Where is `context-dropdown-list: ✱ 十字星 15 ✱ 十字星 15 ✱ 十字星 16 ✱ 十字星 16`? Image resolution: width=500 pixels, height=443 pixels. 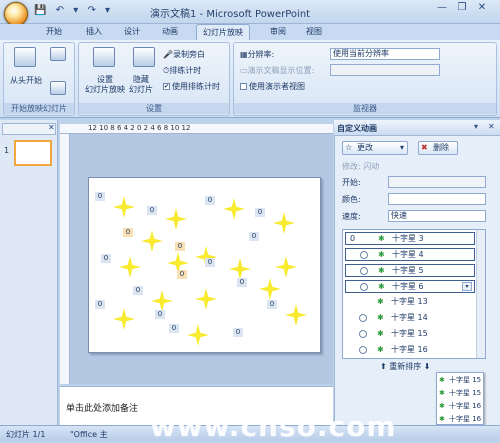
context-dropdown-list: ✱ 十字星 15 ✱ 十字星 15 ✱ 十字星 16 ✱ 十字星 16 is located at coordinates (460, 398).